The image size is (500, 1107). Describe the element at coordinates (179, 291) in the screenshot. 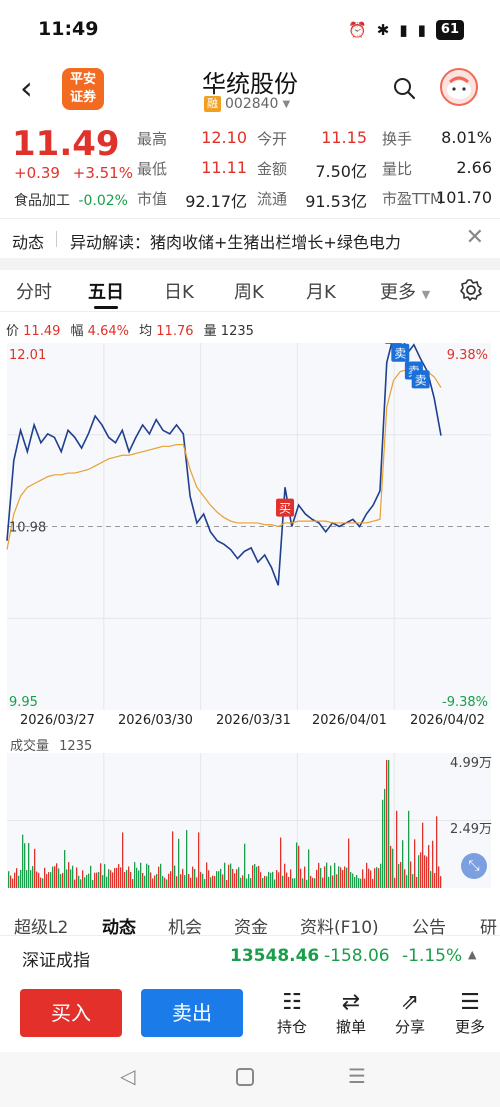

I see `tab-daily-k: 日K` at that location.